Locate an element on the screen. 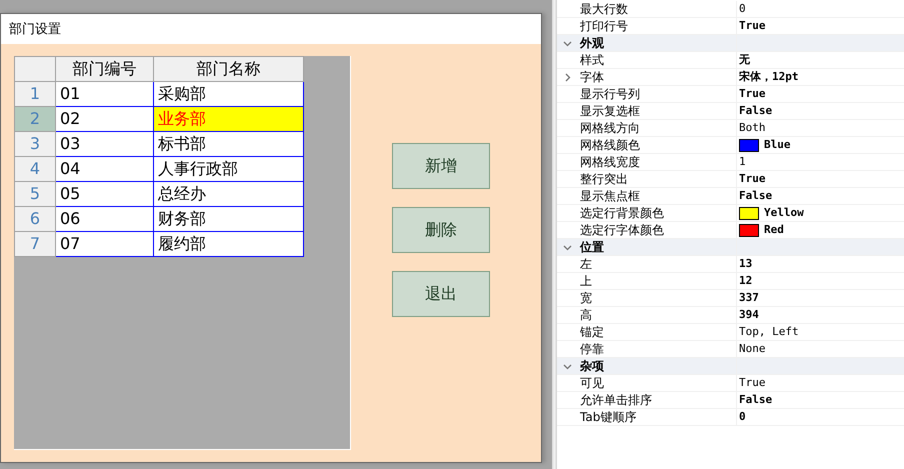  property-value: 宋体，12pt is located at coordinates (768, 77).